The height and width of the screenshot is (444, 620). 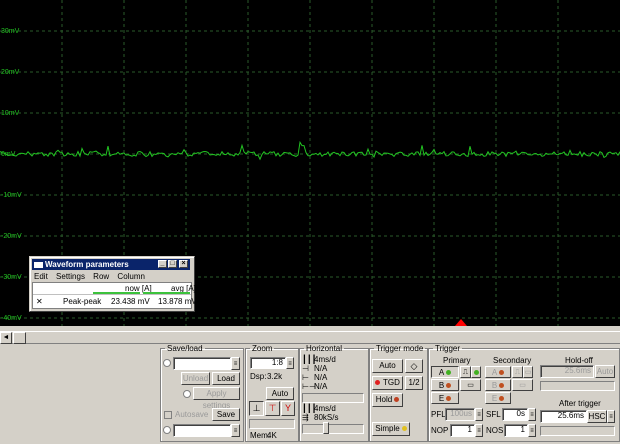 I want to click on tgd-label: TGD, so click(x=391, y=382).